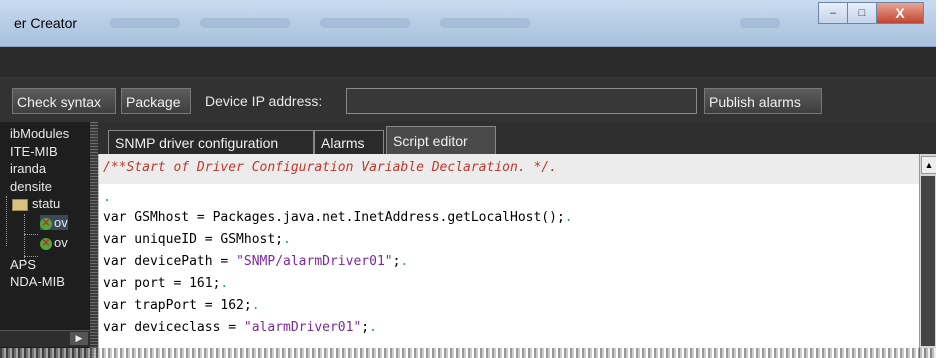 This screenshot has width=949, height=358. I want to click on tree-item: statu, so click(36, 203).